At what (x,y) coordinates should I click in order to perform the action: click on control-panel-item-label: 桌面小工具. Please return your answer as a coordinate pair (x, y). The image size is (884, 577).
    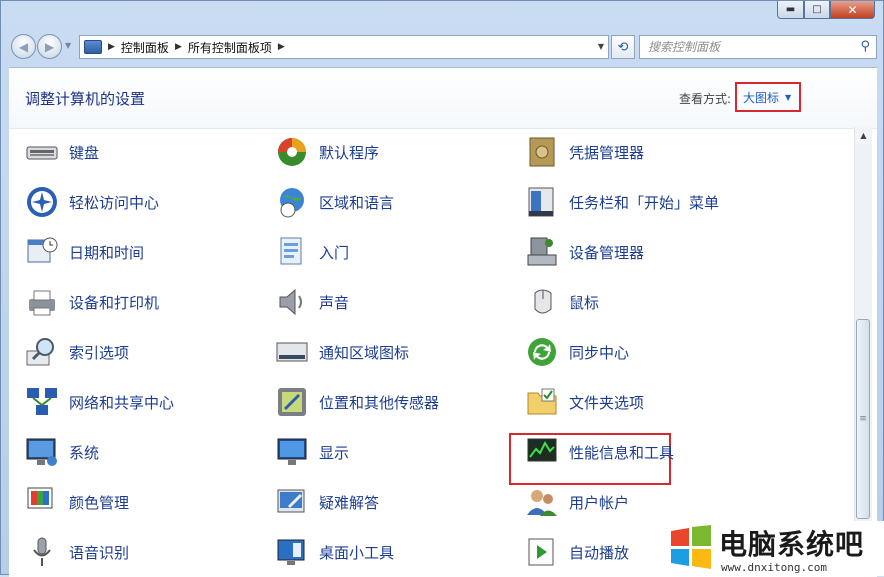
    Looking at the image, I should click on (356, 552).